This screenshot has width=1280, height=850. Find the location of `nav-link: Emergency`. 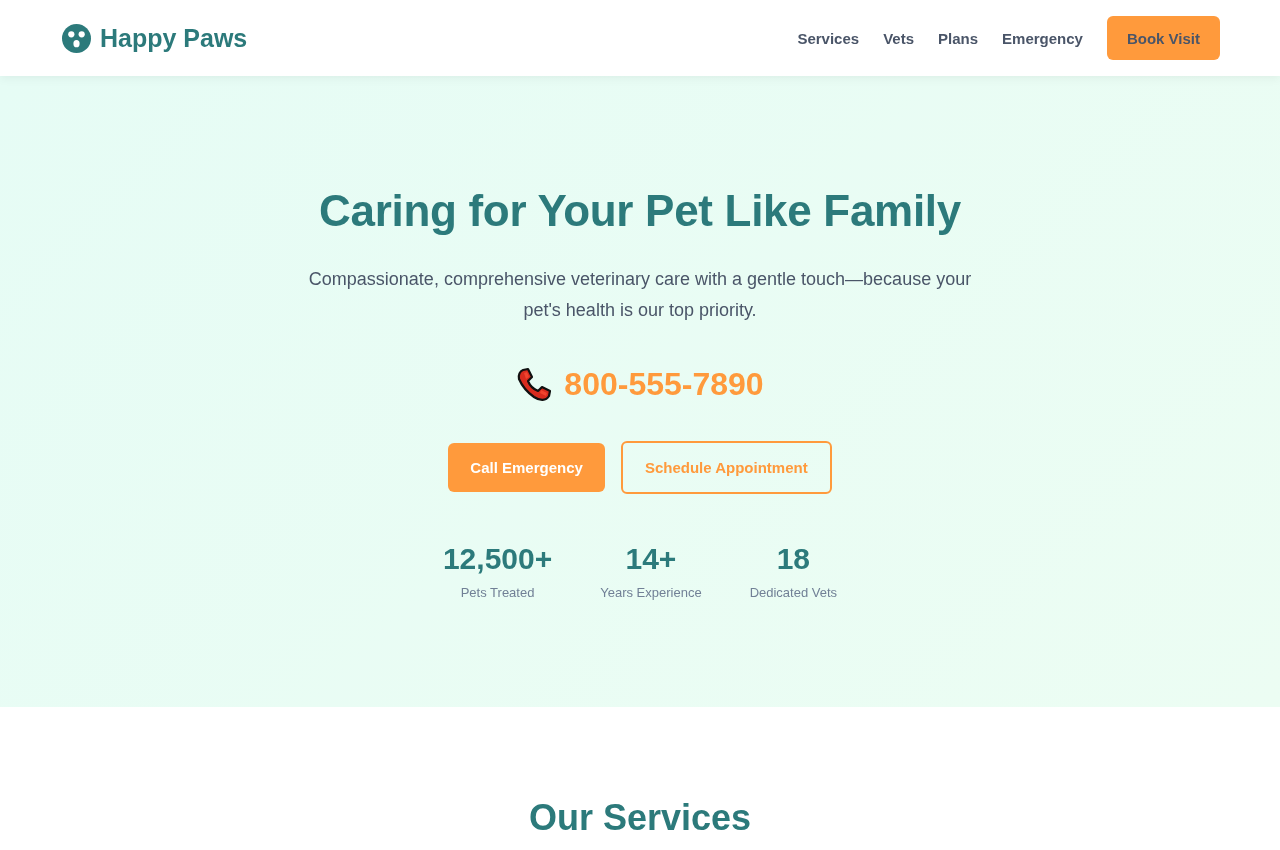

nav-link: Emergency is located at coordinates (1042, 38).